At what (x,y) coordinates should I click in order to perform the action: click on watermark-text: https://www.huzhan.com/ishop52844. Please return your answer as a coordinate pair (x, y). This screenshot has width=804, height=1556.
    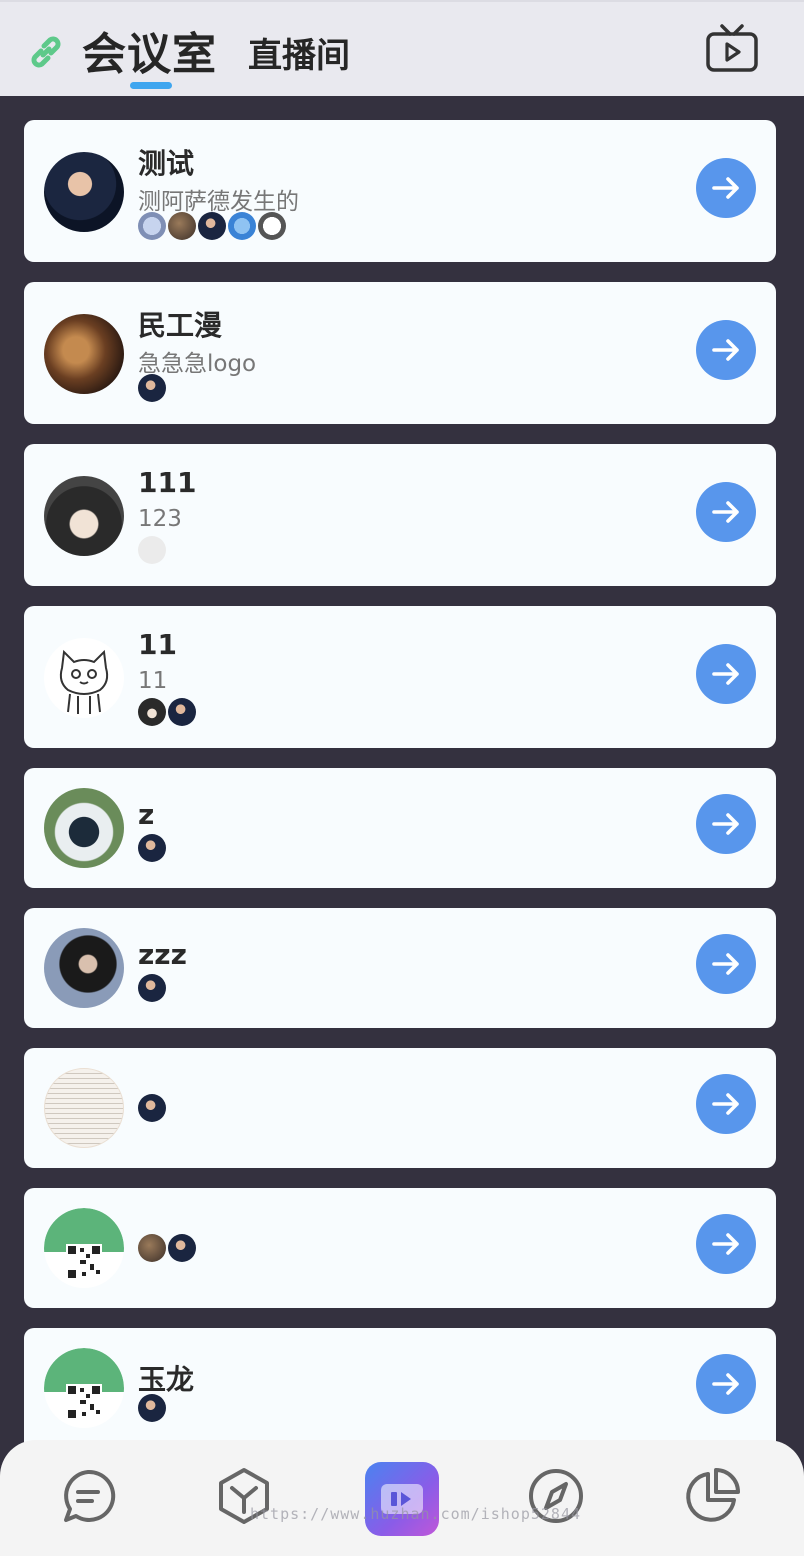
    Looking at the image, I should click on (416, 1514).